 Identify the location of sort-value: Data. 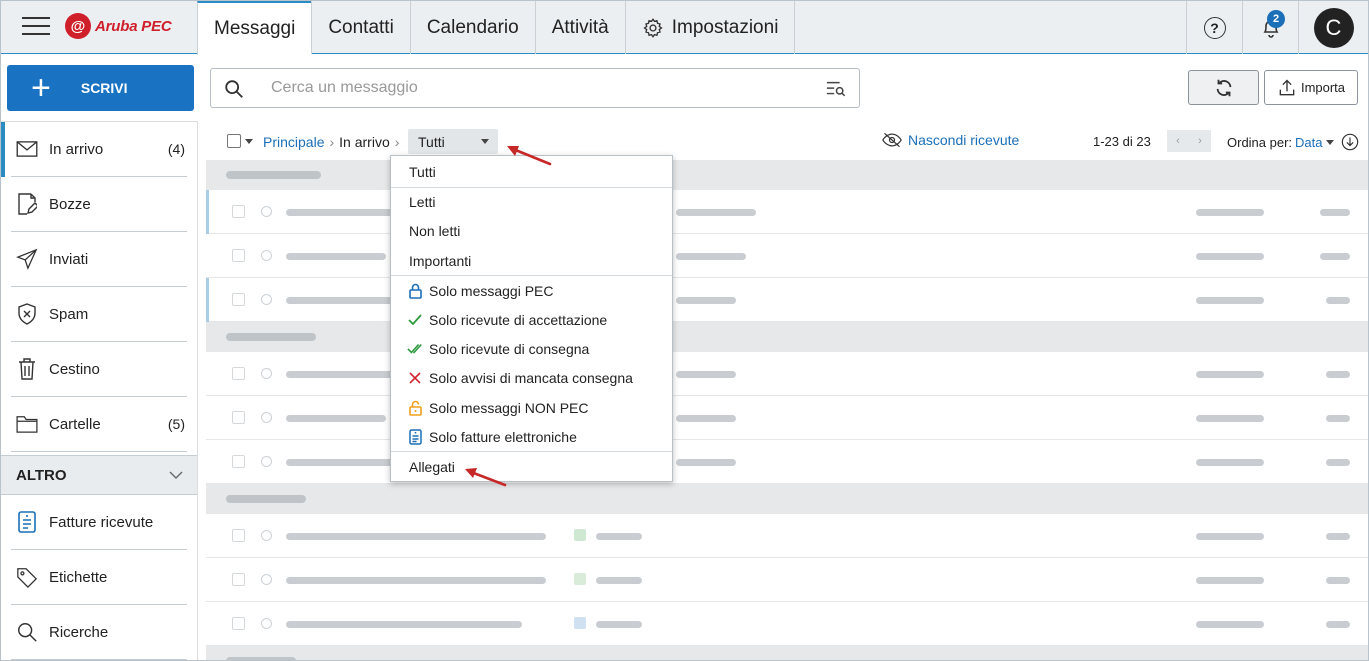
(1309, 142).